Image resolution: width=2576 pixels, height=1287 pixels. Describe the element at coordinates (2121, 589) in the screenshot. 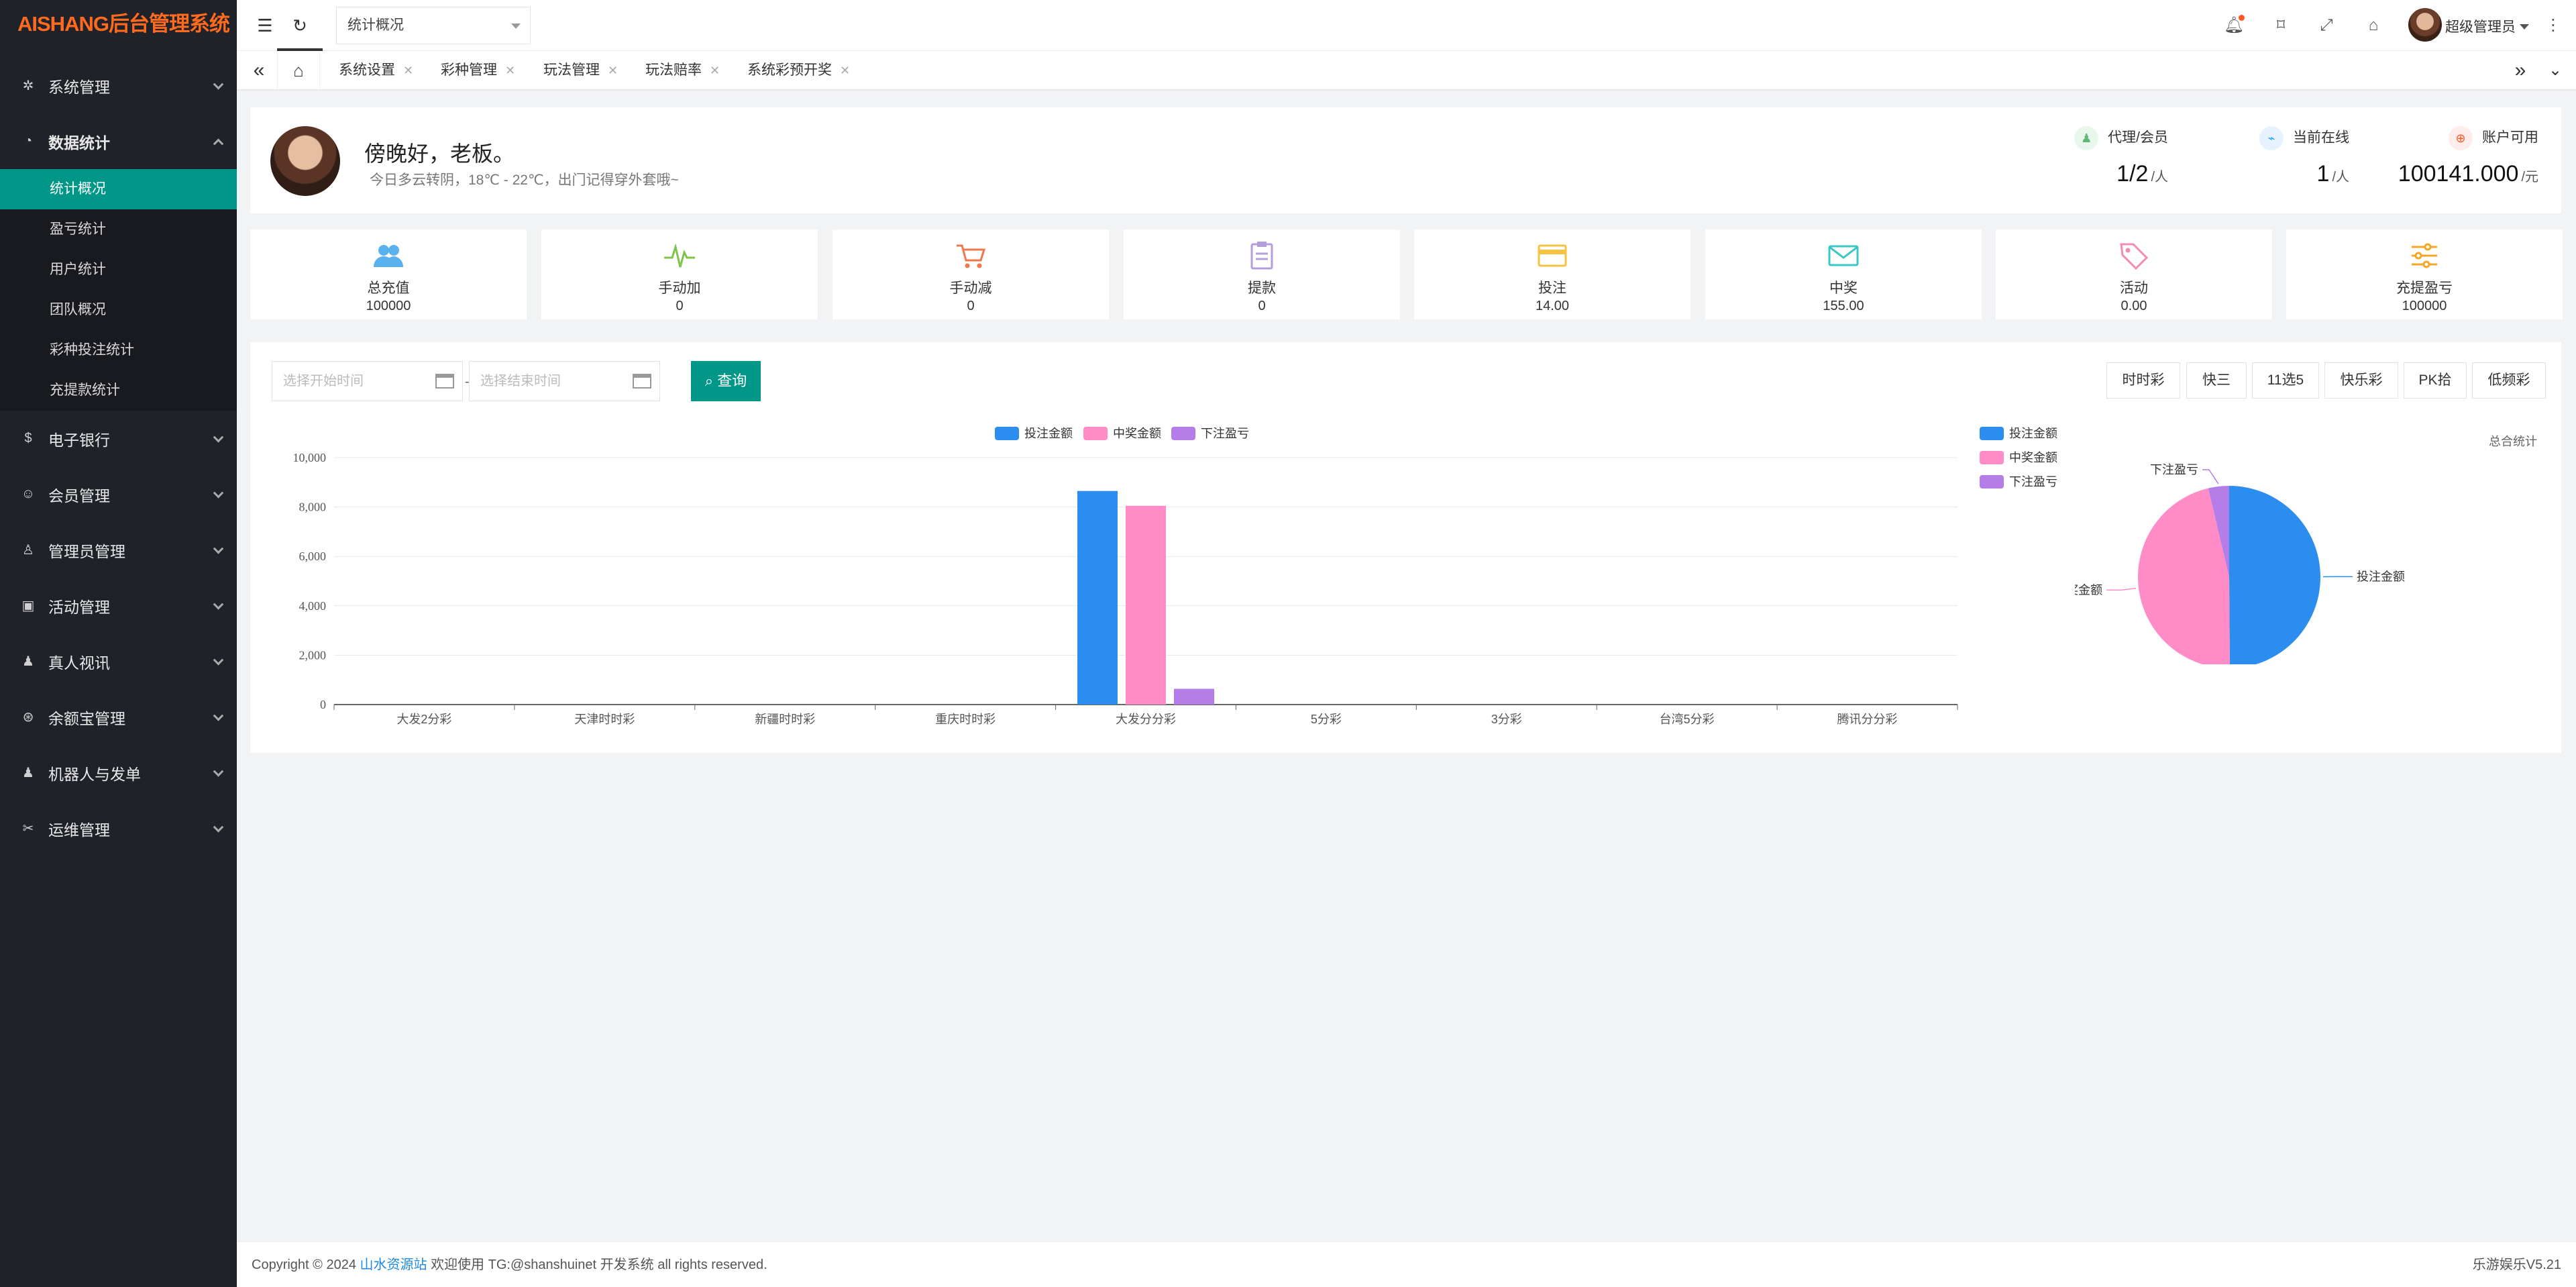

I see `pie-label-line` at that location.